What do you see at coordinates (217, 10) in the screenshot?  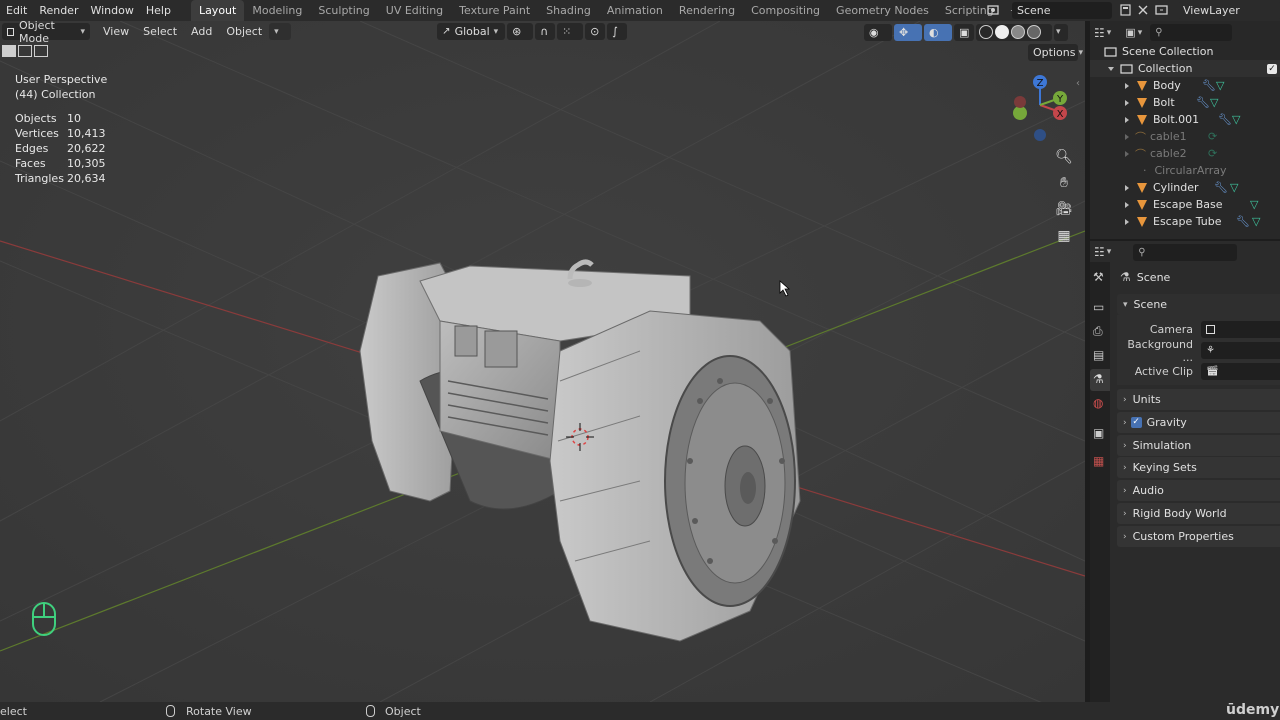 I see `tab-layout: Layout` at bounding box center [217, 10].